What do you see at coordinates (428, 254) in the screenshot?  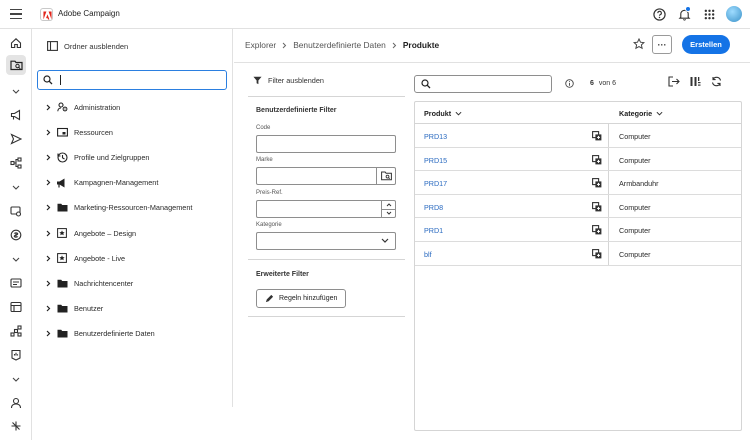 I see `product-link: blf` at bounding box center [428, 254].